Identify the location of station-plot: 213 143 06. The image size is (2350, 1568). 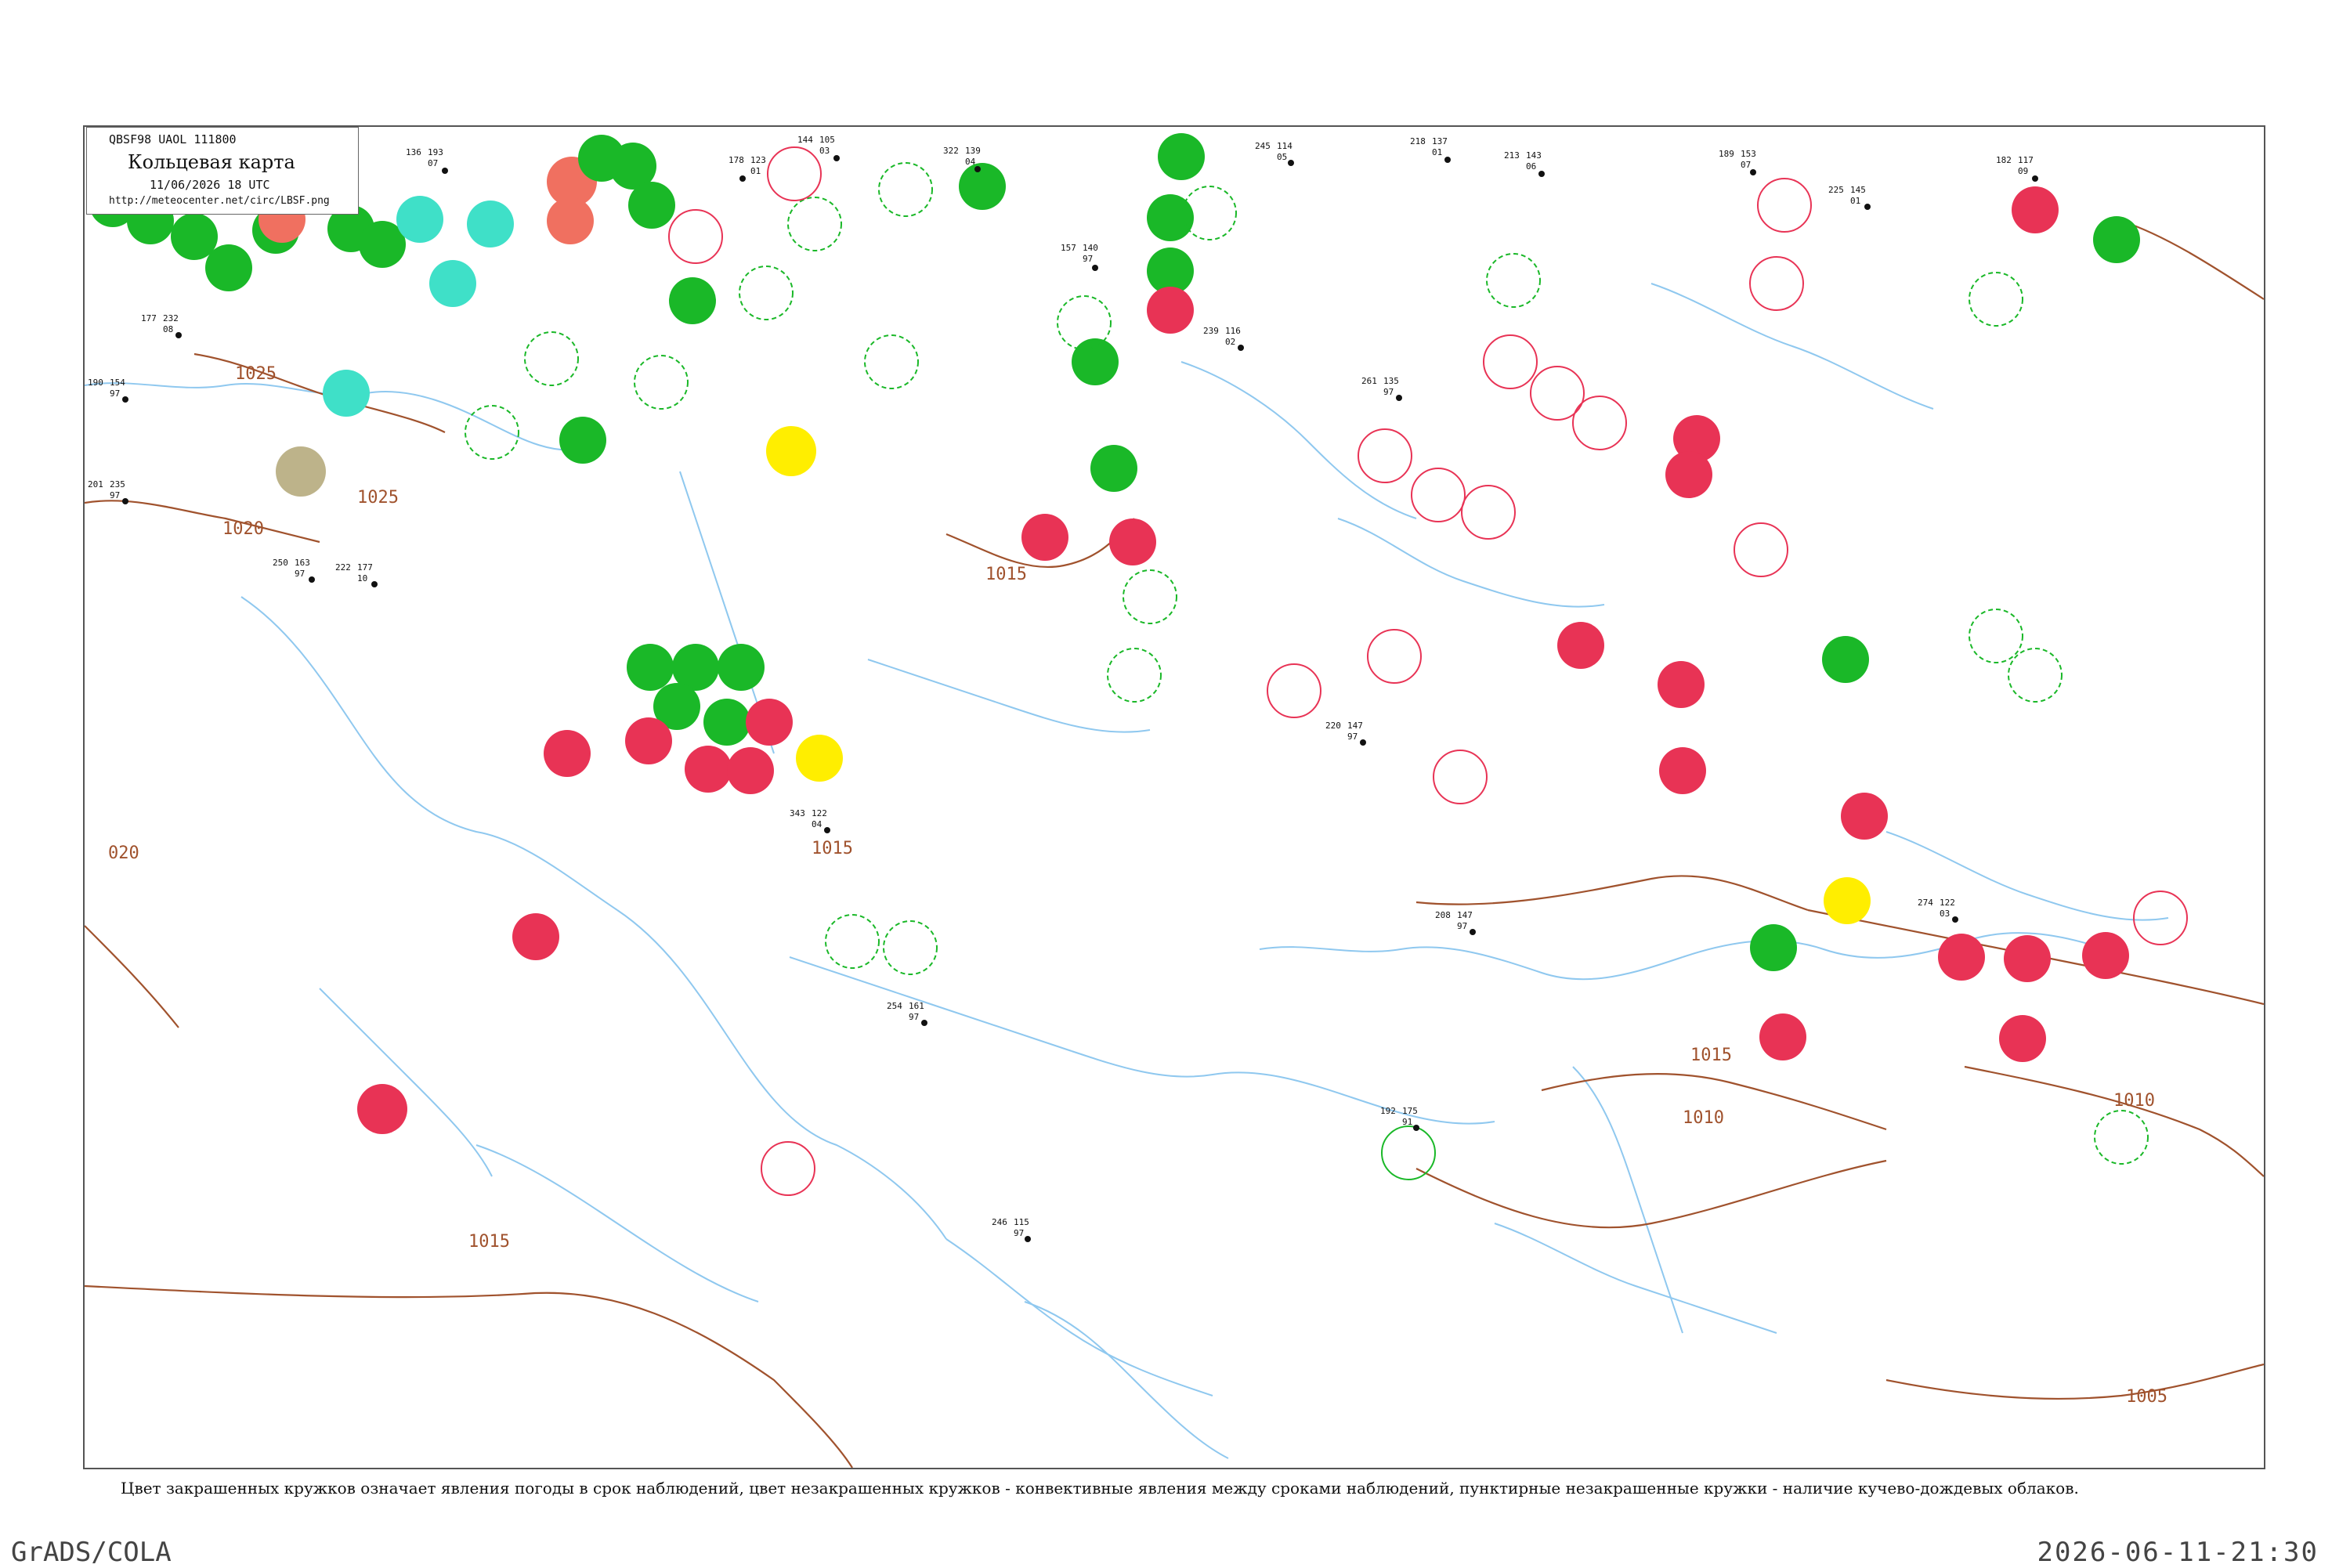
(1523, 161).